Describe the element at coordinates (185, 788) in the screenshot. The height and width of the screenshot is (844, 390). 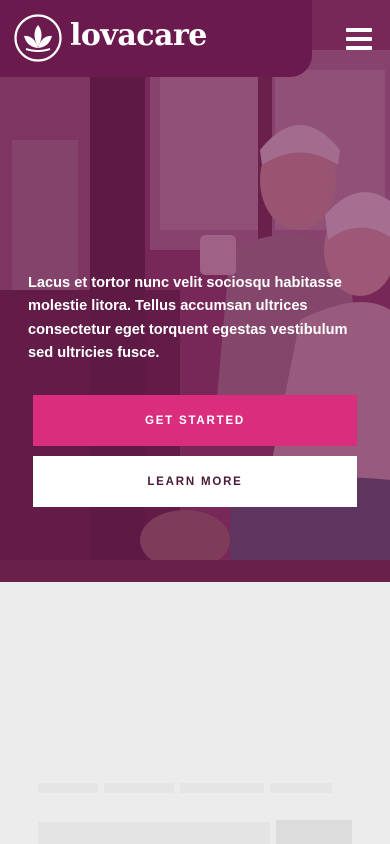
I see `faded-text-shape` at that location.